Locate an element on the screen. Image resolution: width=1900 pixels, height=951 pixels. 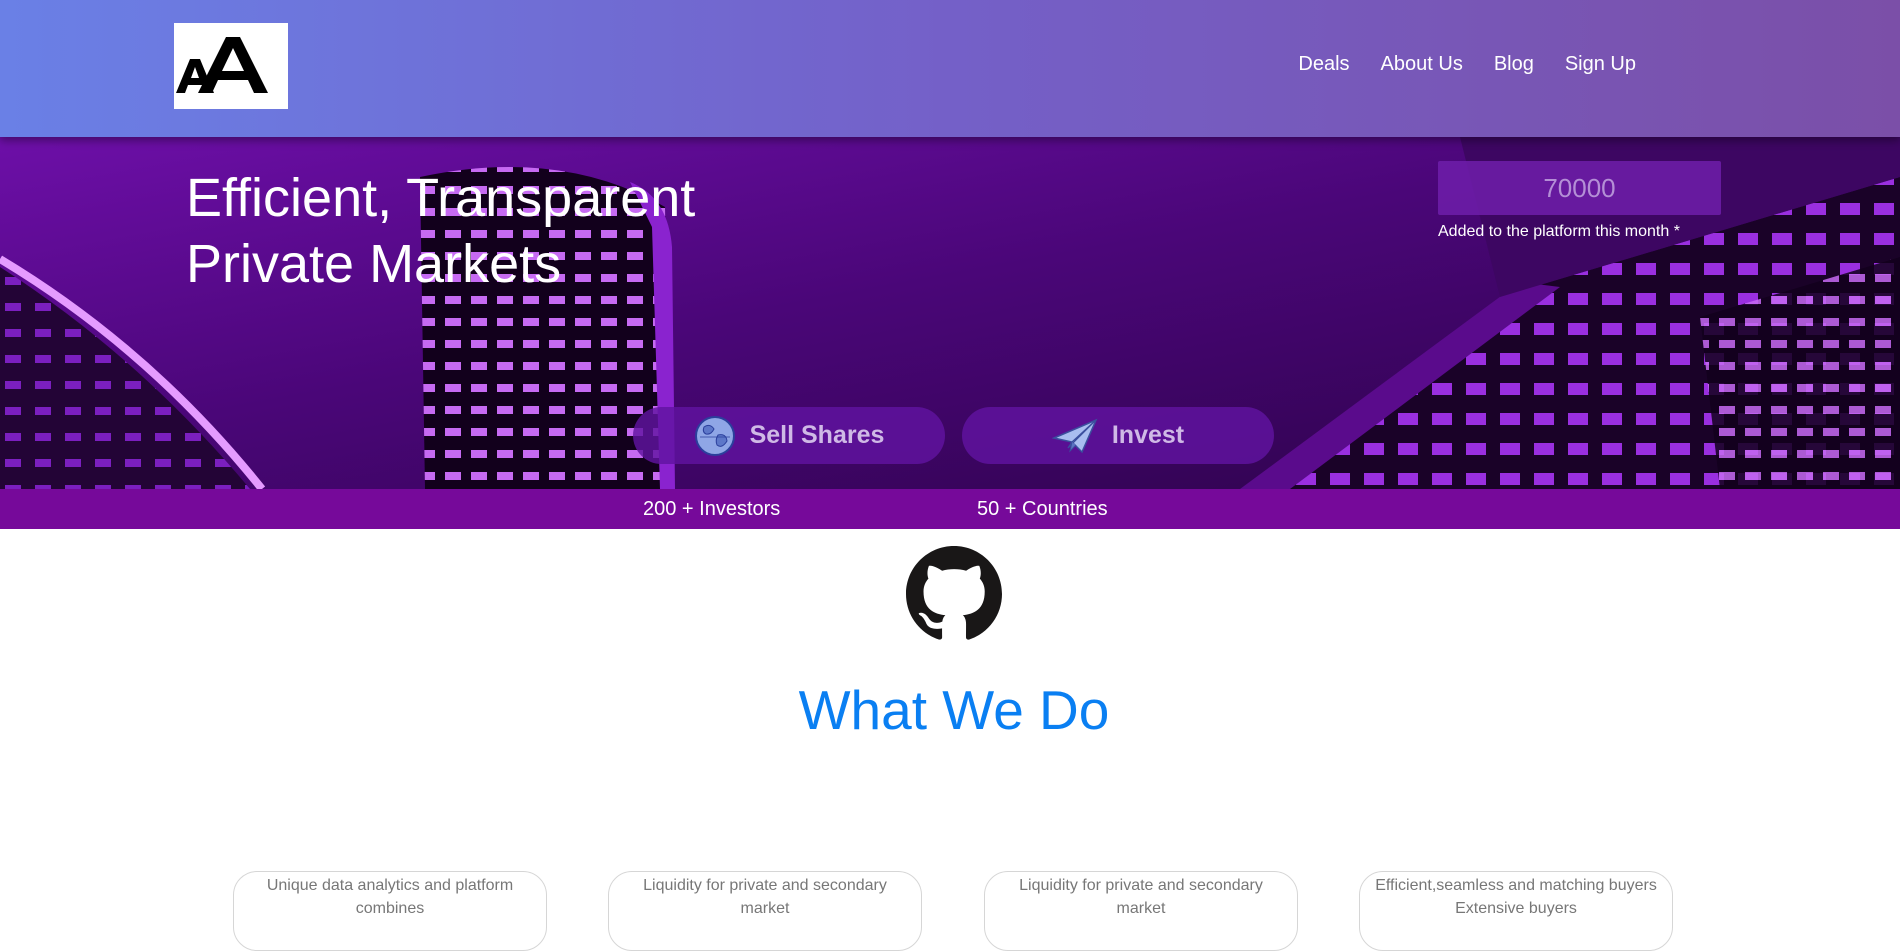
nav-sign-up: Sign Up is located at coordinates (1600, 64).